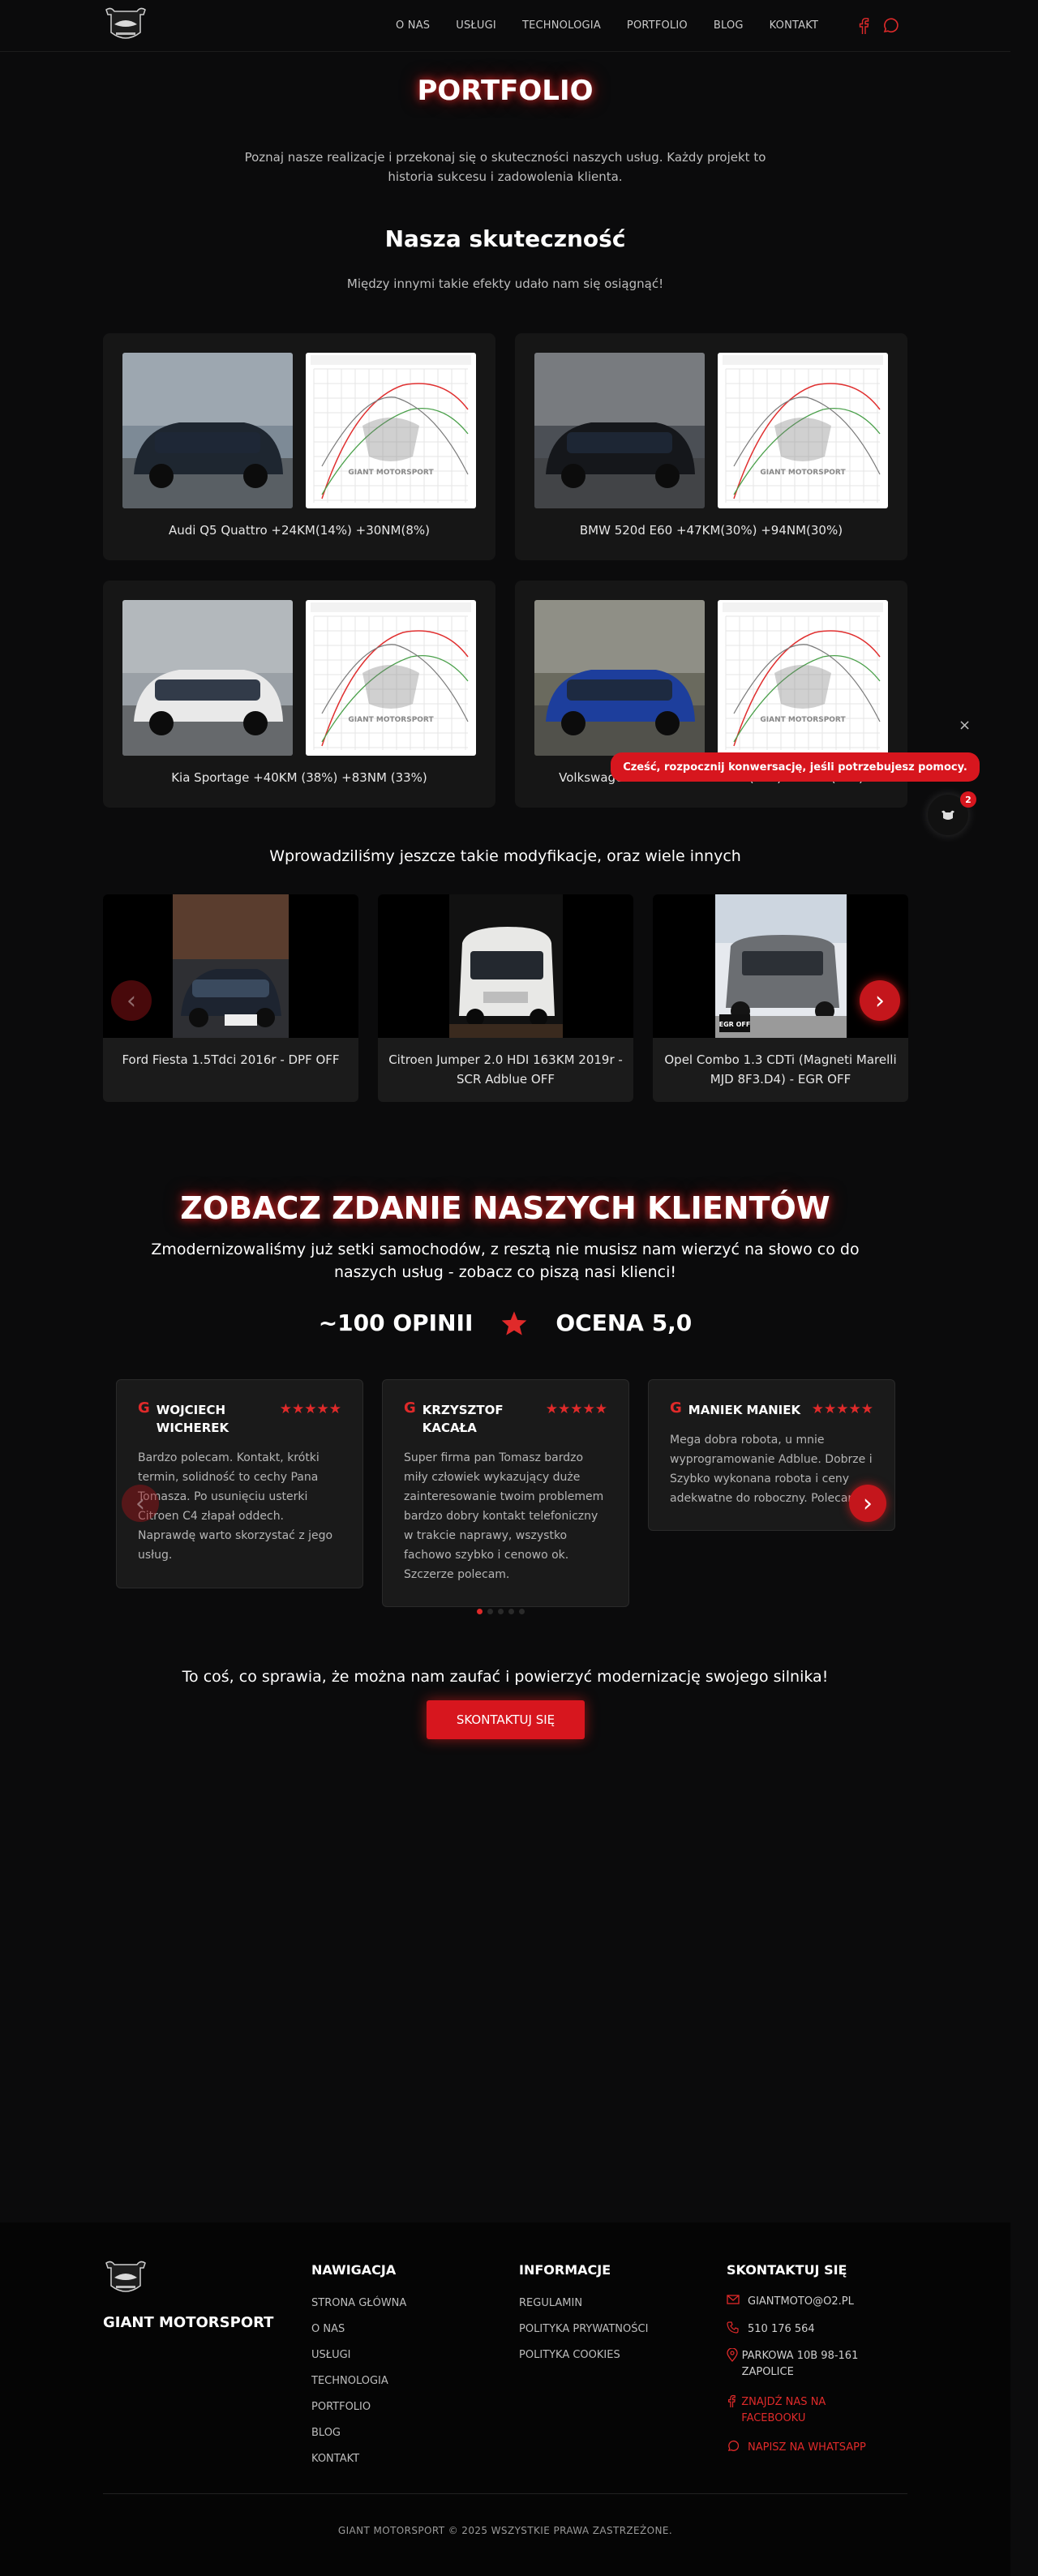 This screenshot has height=2576, width=1038. I want to click on mod-photo-citroen, so click(505, 966).